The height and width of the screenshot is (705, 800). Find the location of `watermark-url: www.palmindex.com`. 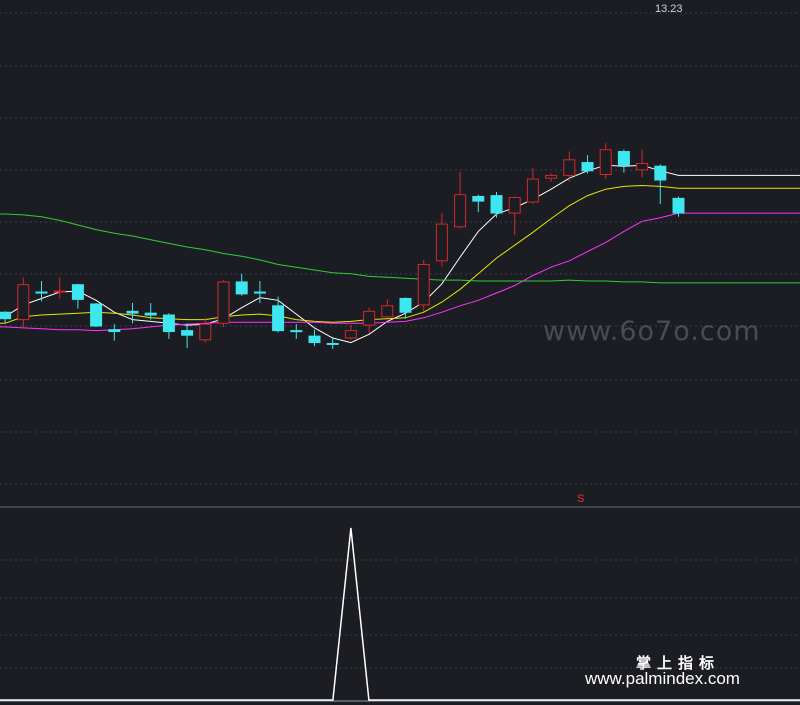

watermark-url: www.palmindex.com is located at coordinates (662, 678).